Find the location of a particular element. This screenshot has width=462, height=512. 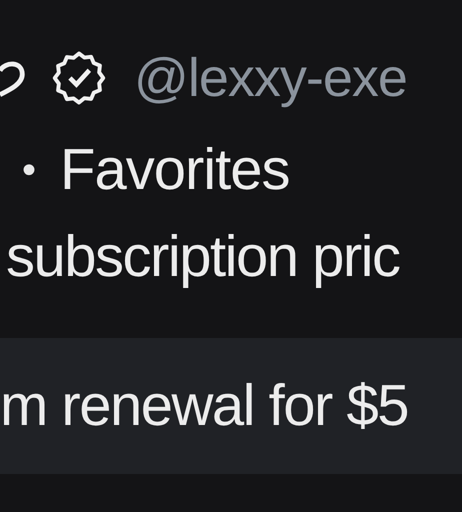

renewal-text: m renewal for $5 is located at coordinates (204, 406).